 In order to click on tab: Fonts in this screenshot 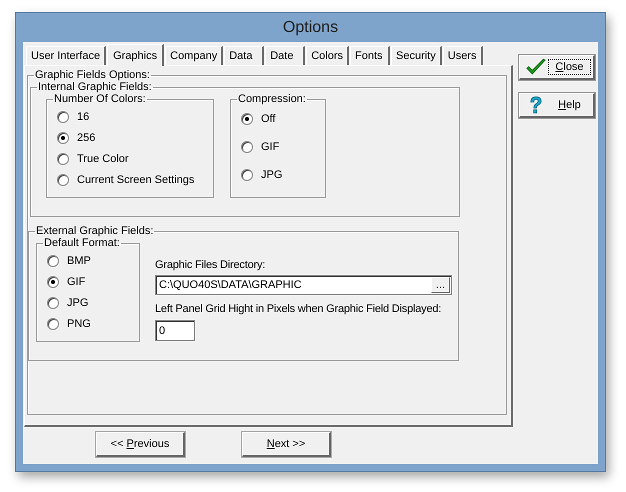, I will do `click(370, 55)`.